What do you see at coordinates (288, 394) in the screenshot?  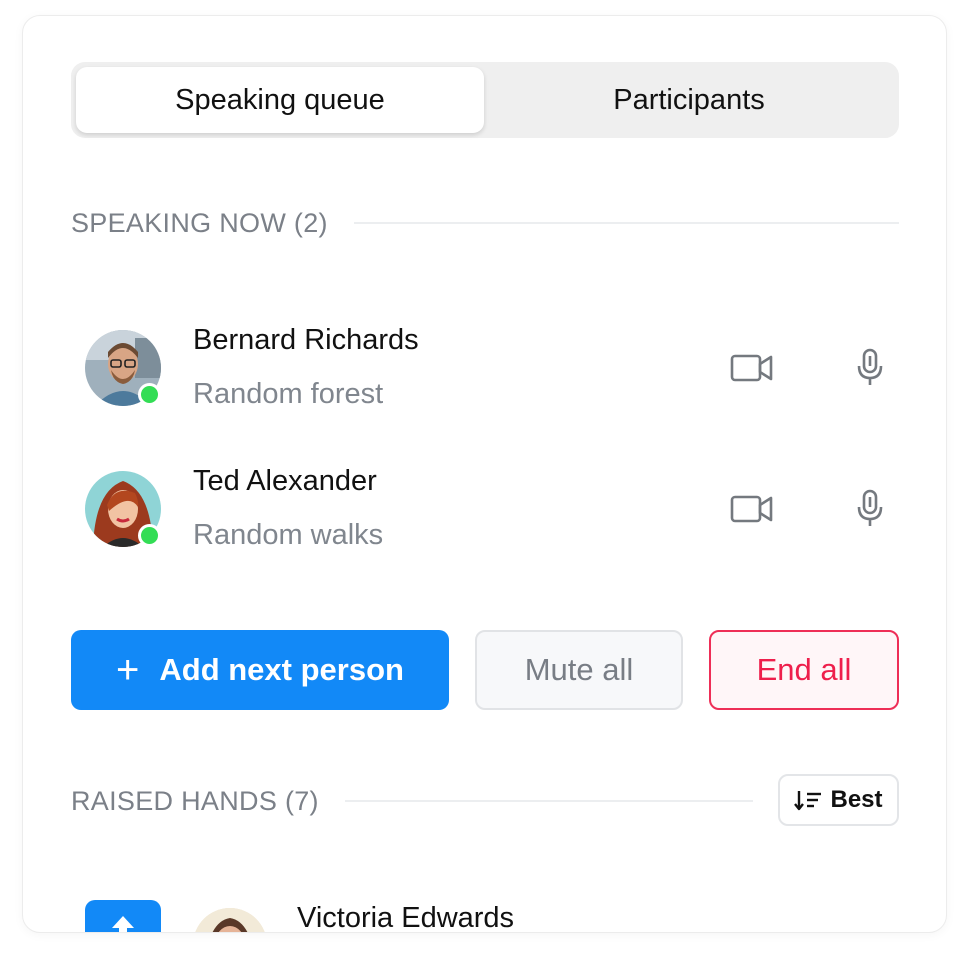 I see `speaker-topic: Random forest` at bounding box center [288, 394].